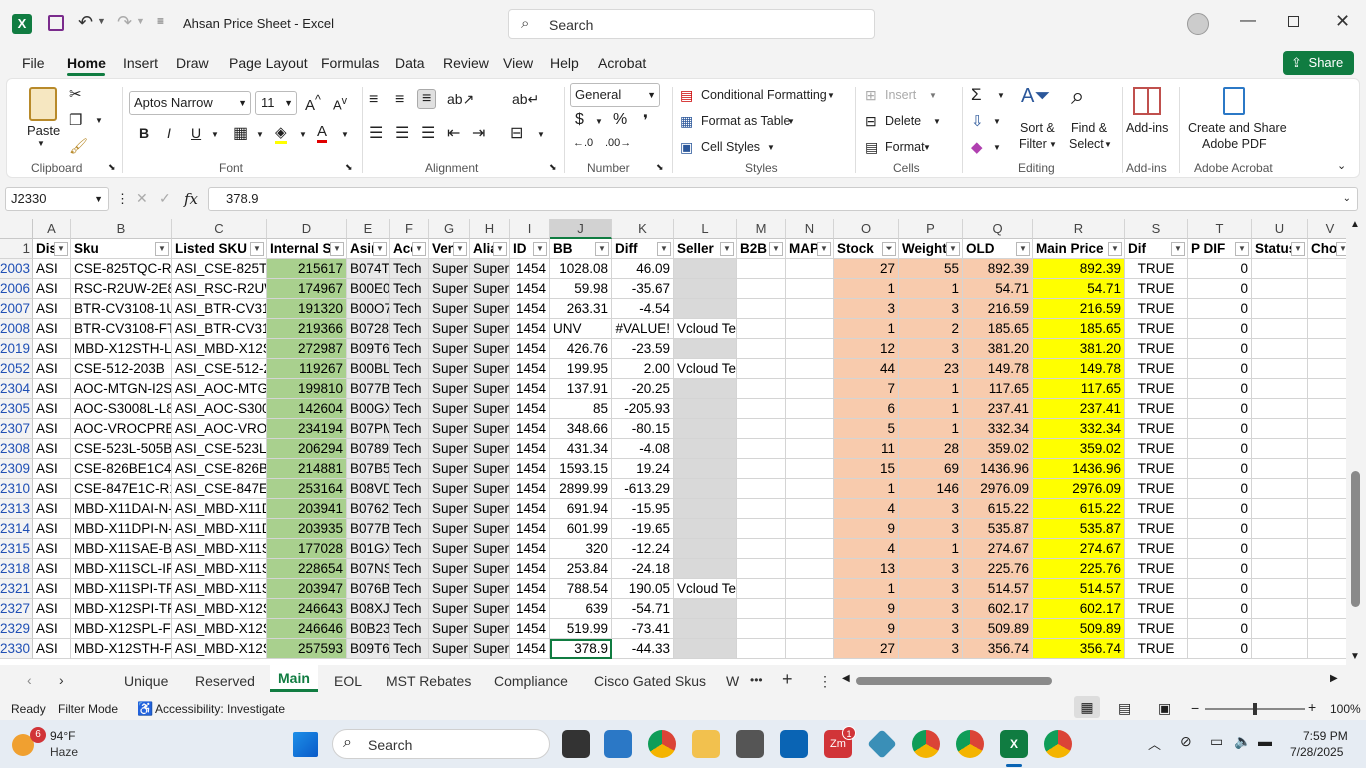 Image resolution: width=1366 pixels, height=768 pixels. I want to click on more-options-icon: ⋮, so click(122, 199).